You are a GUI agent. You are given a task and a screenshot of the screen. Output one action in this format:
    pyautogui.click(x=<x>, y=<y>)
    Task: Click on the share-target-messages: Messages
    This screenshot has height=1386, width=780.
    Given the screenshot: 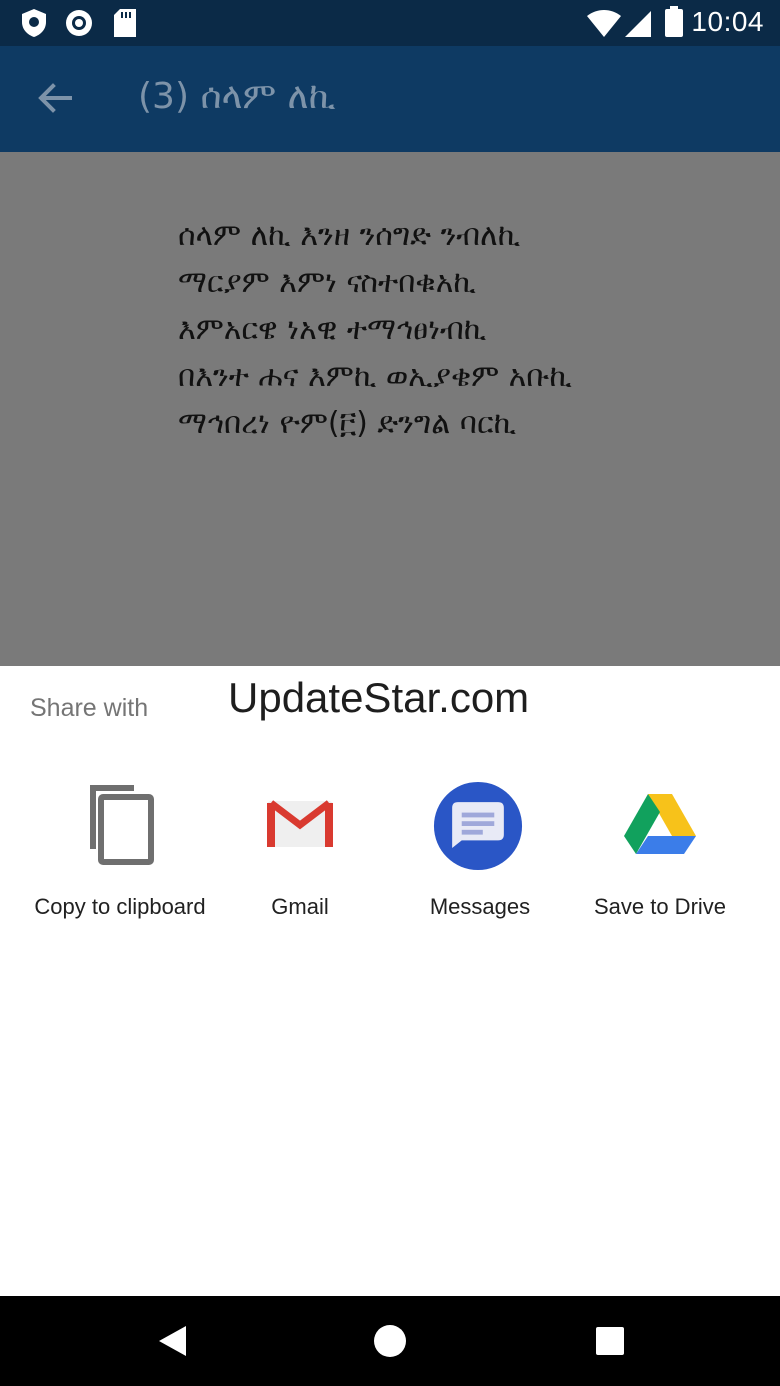 What is the action you would take?
    pyautogui.click(x=480, y=856)
    